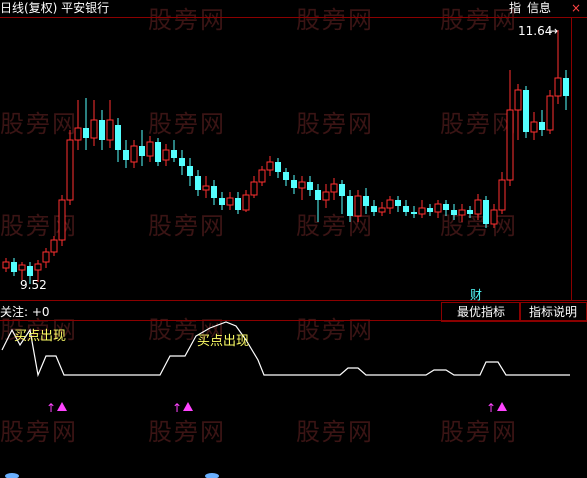  What do you see at coordinates (481, 312) in the screenshot?
I see `best-indicator-button: 最优指标` at bounding box center [481, 312].